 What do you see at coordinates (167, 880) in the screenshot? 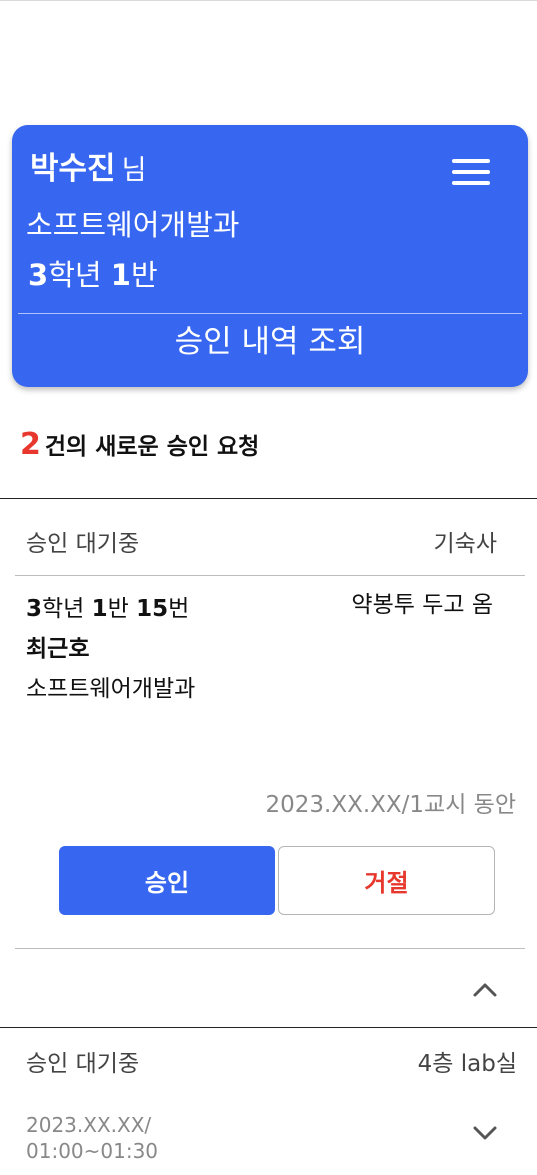
I see `approve-button: 승인` at bounding box center [167, 880].